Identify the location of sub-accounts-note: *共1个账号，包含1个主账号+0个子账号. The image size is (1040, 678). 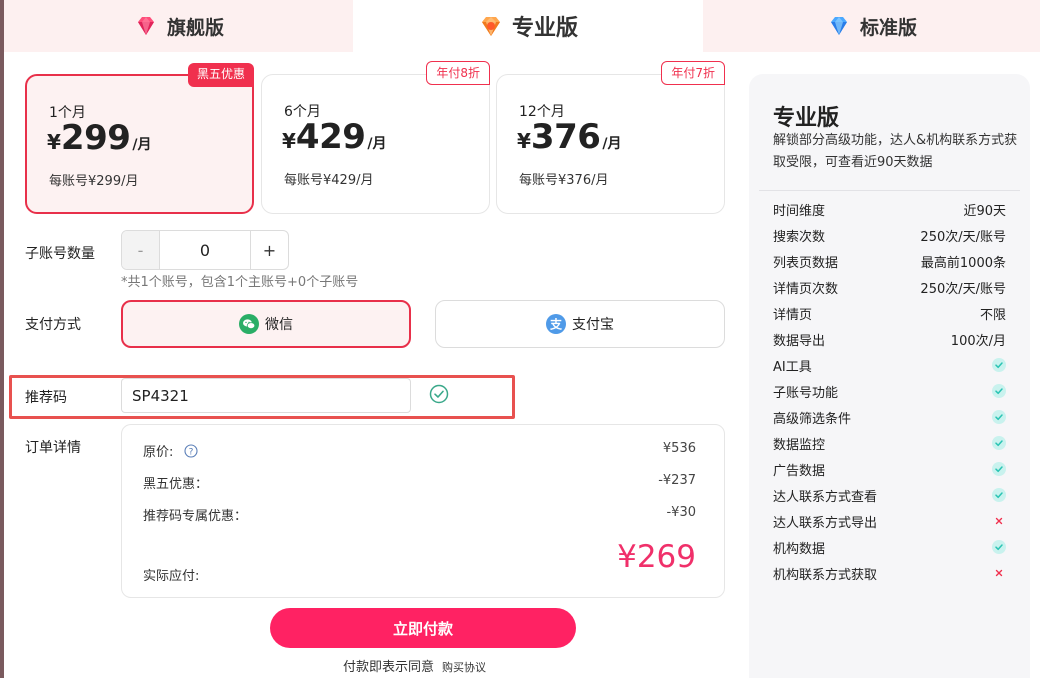
(240, 282).